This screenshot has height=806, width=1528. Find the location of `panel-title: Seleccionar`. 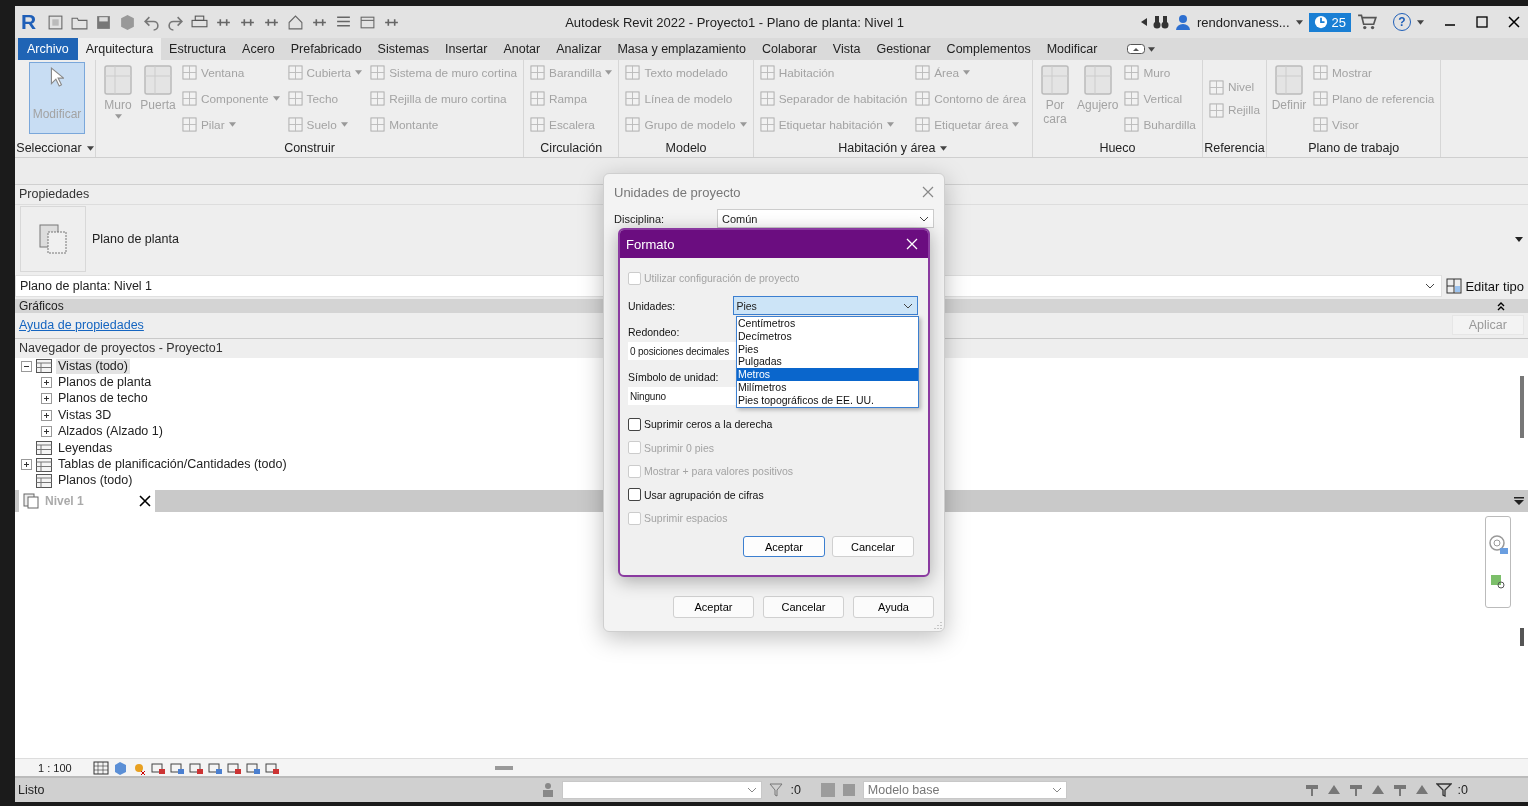

panel-title: Seleccionar is located at coordinates (49, 148).